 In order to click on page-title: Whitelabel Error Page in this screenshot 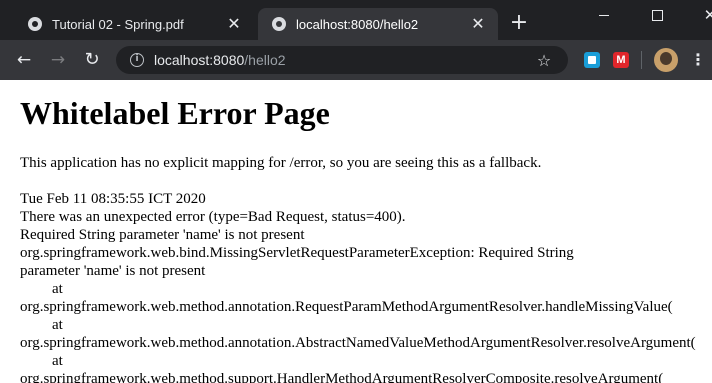, I will do `click(175, 113)`.